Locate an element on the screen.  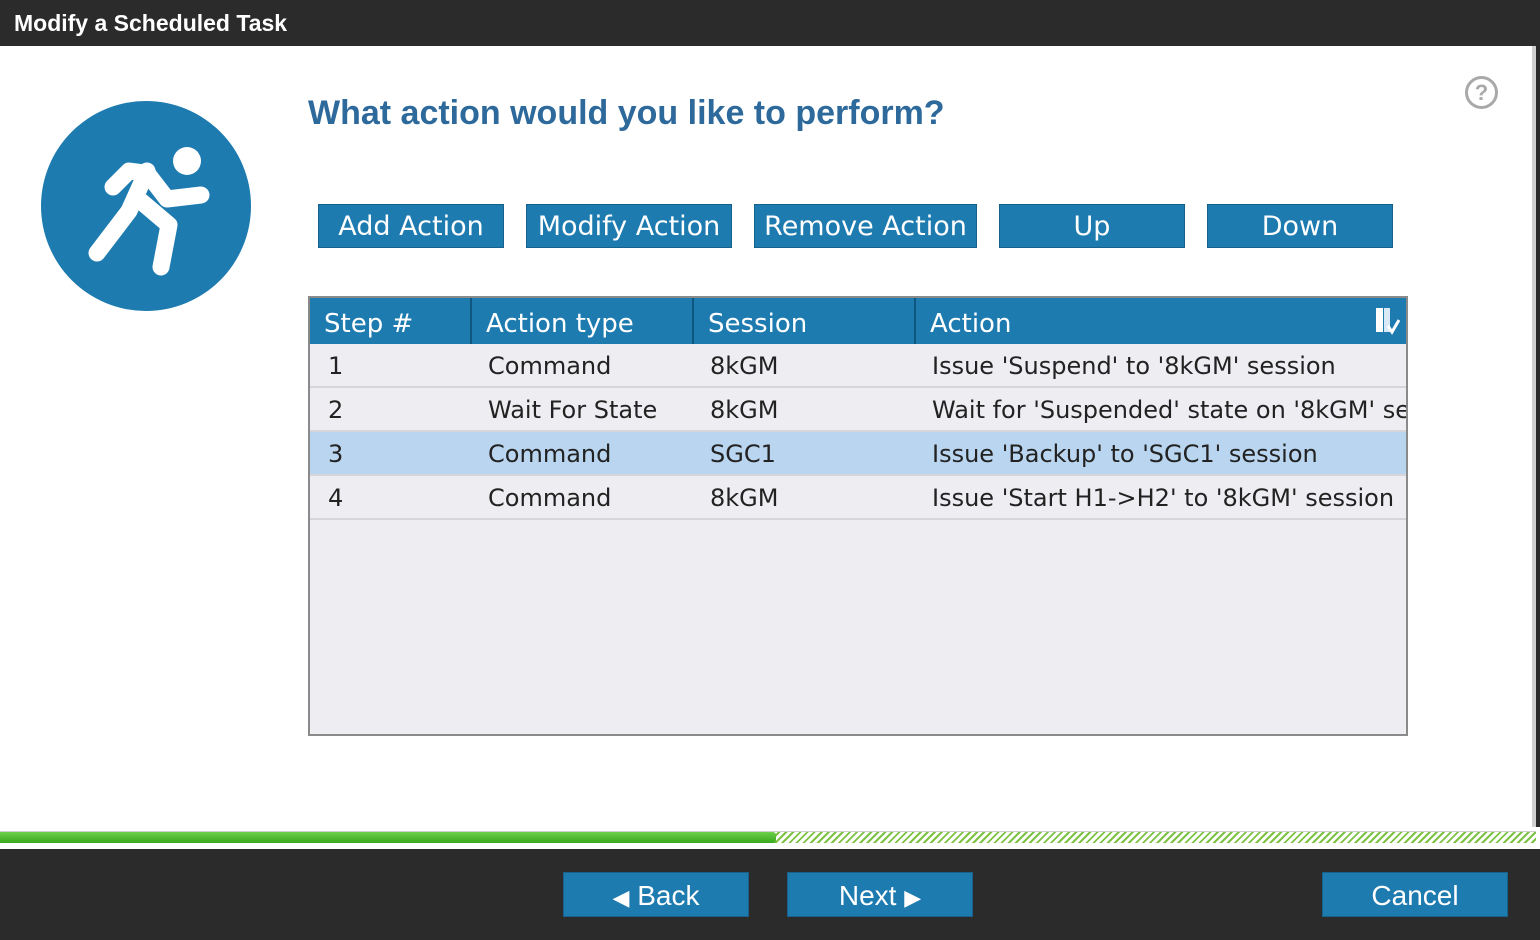
move-up-button: Up is located at coordinates (1092, 226).